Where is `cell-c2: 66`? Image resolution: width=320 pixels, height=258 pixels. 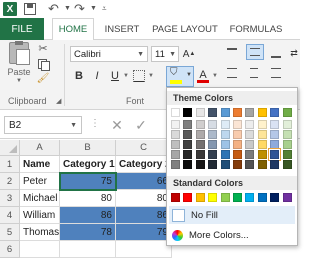
cell-c2: 66 is located at coordinates (144, 181).